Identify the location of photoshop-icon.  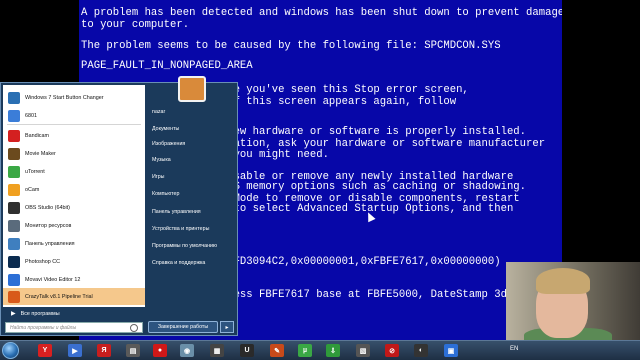
(14, 261).